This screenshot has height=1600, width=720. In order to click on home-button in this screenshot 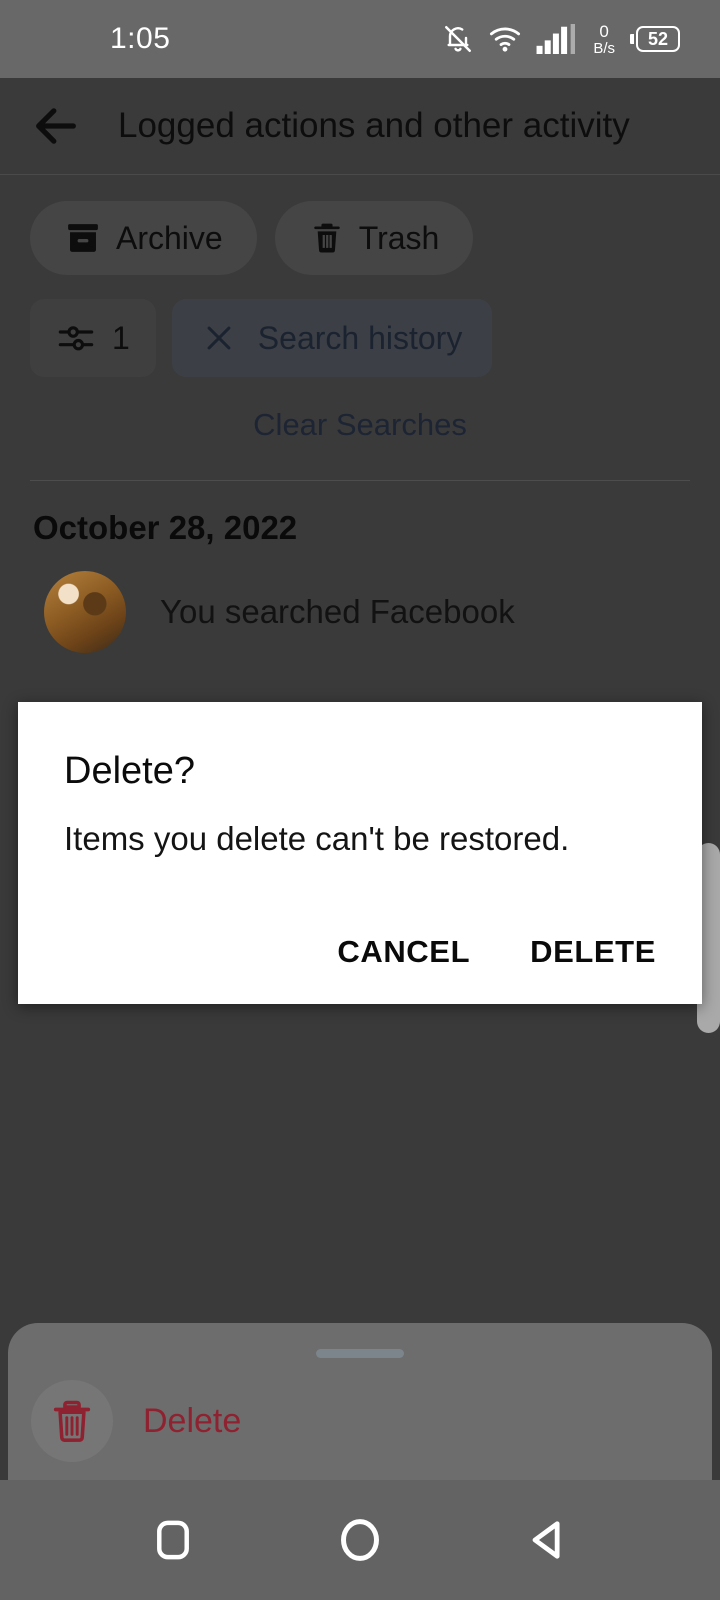, I will do `click(360, 1540)`.